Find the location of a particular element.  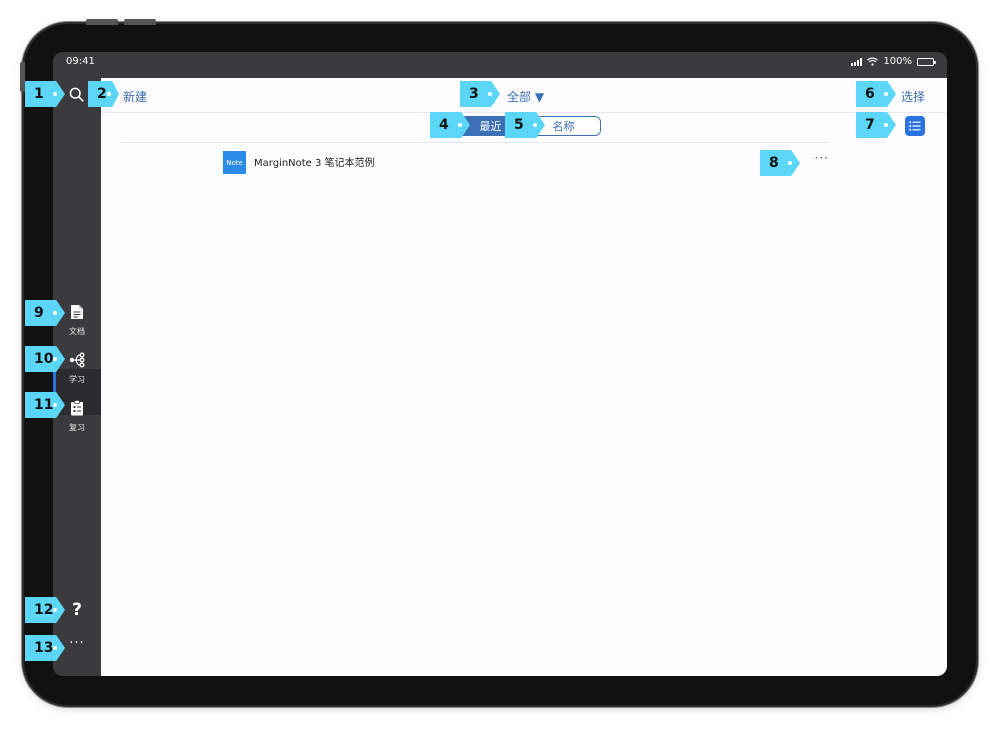

filter-dropdown: 全部 ▼ is located at coordinates (525, 96).